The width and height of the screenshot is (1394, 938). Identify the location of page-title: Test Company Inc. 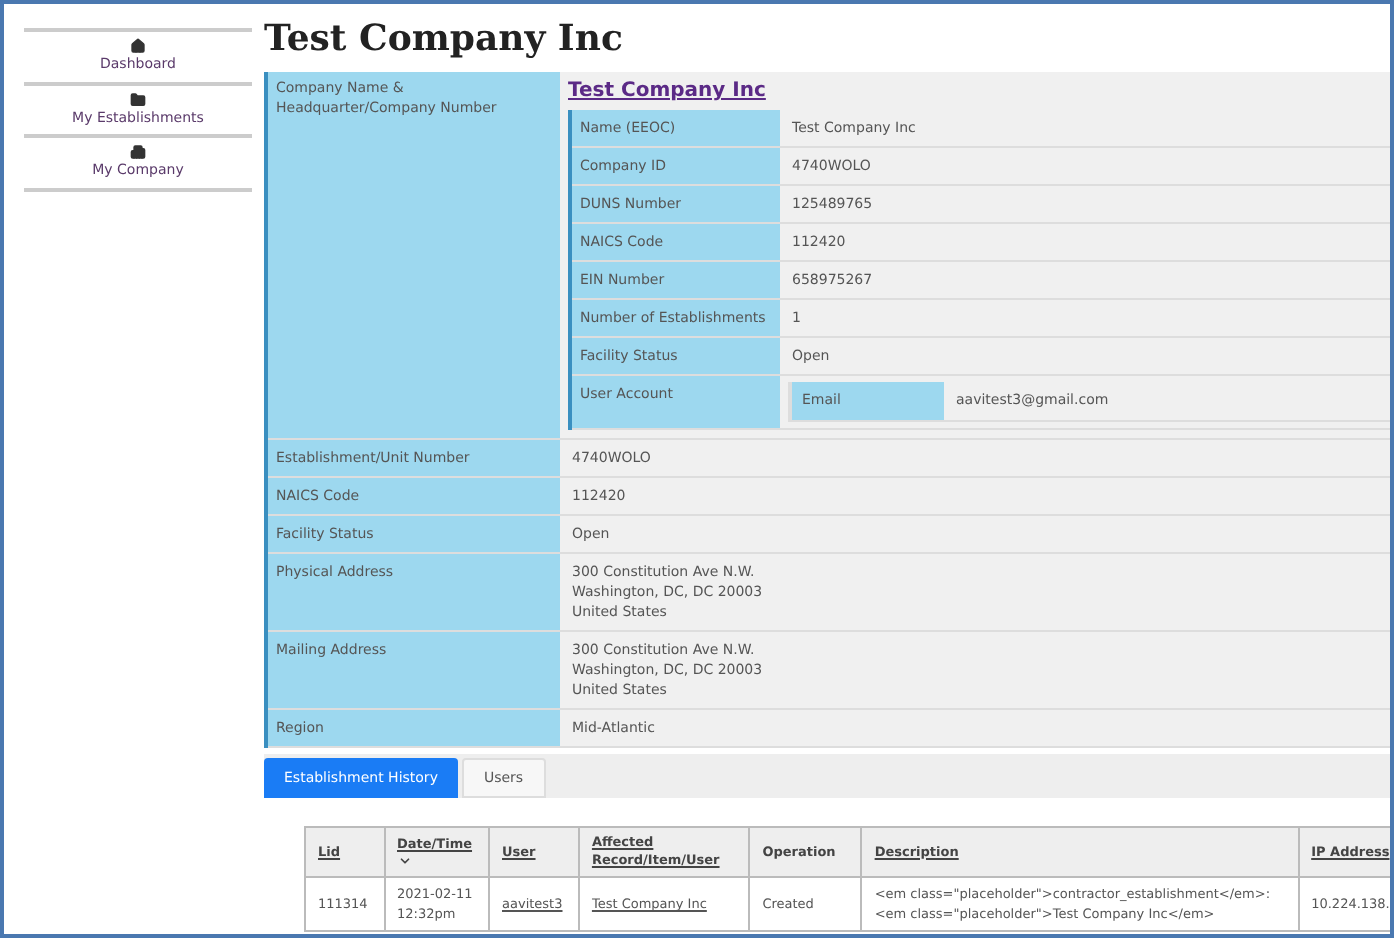
(444, 40).